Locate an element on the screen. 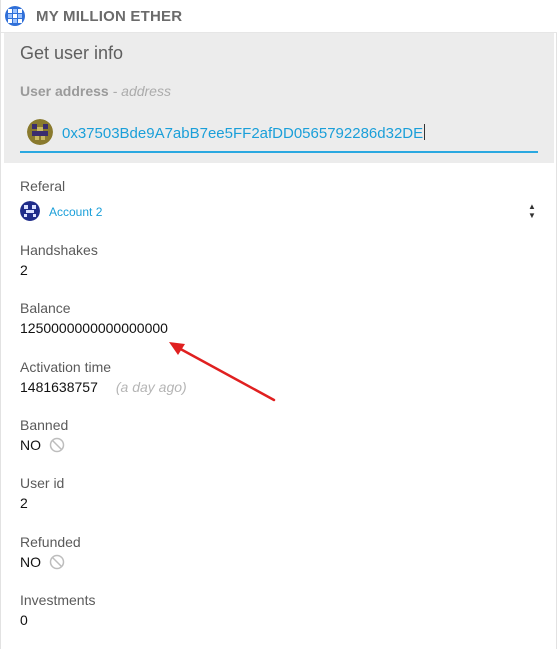  referal-label: Referal is located at coordinates (43, 186).